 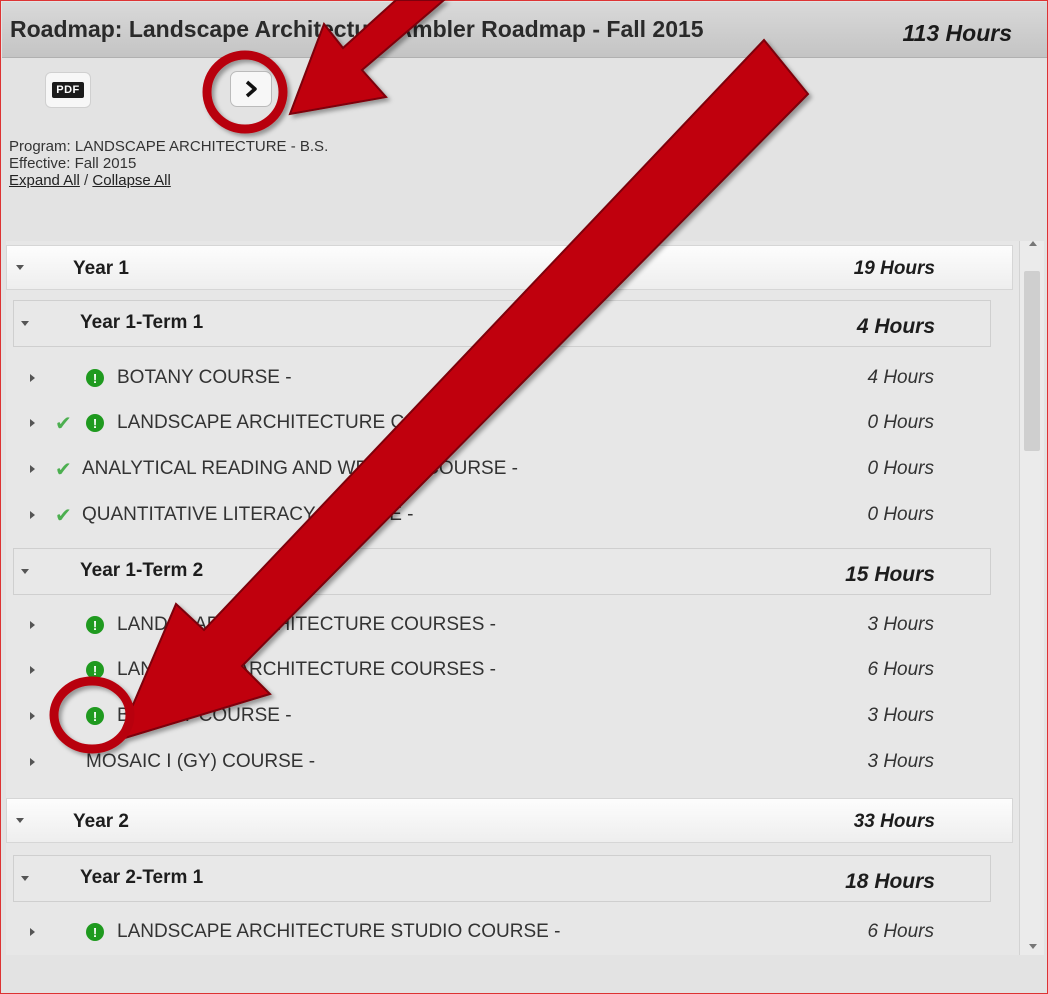 I want to click on course-row: ✔ QUANTITATIVE LITERACY COURSE - 0 Hours, so click(x=506, y=516).